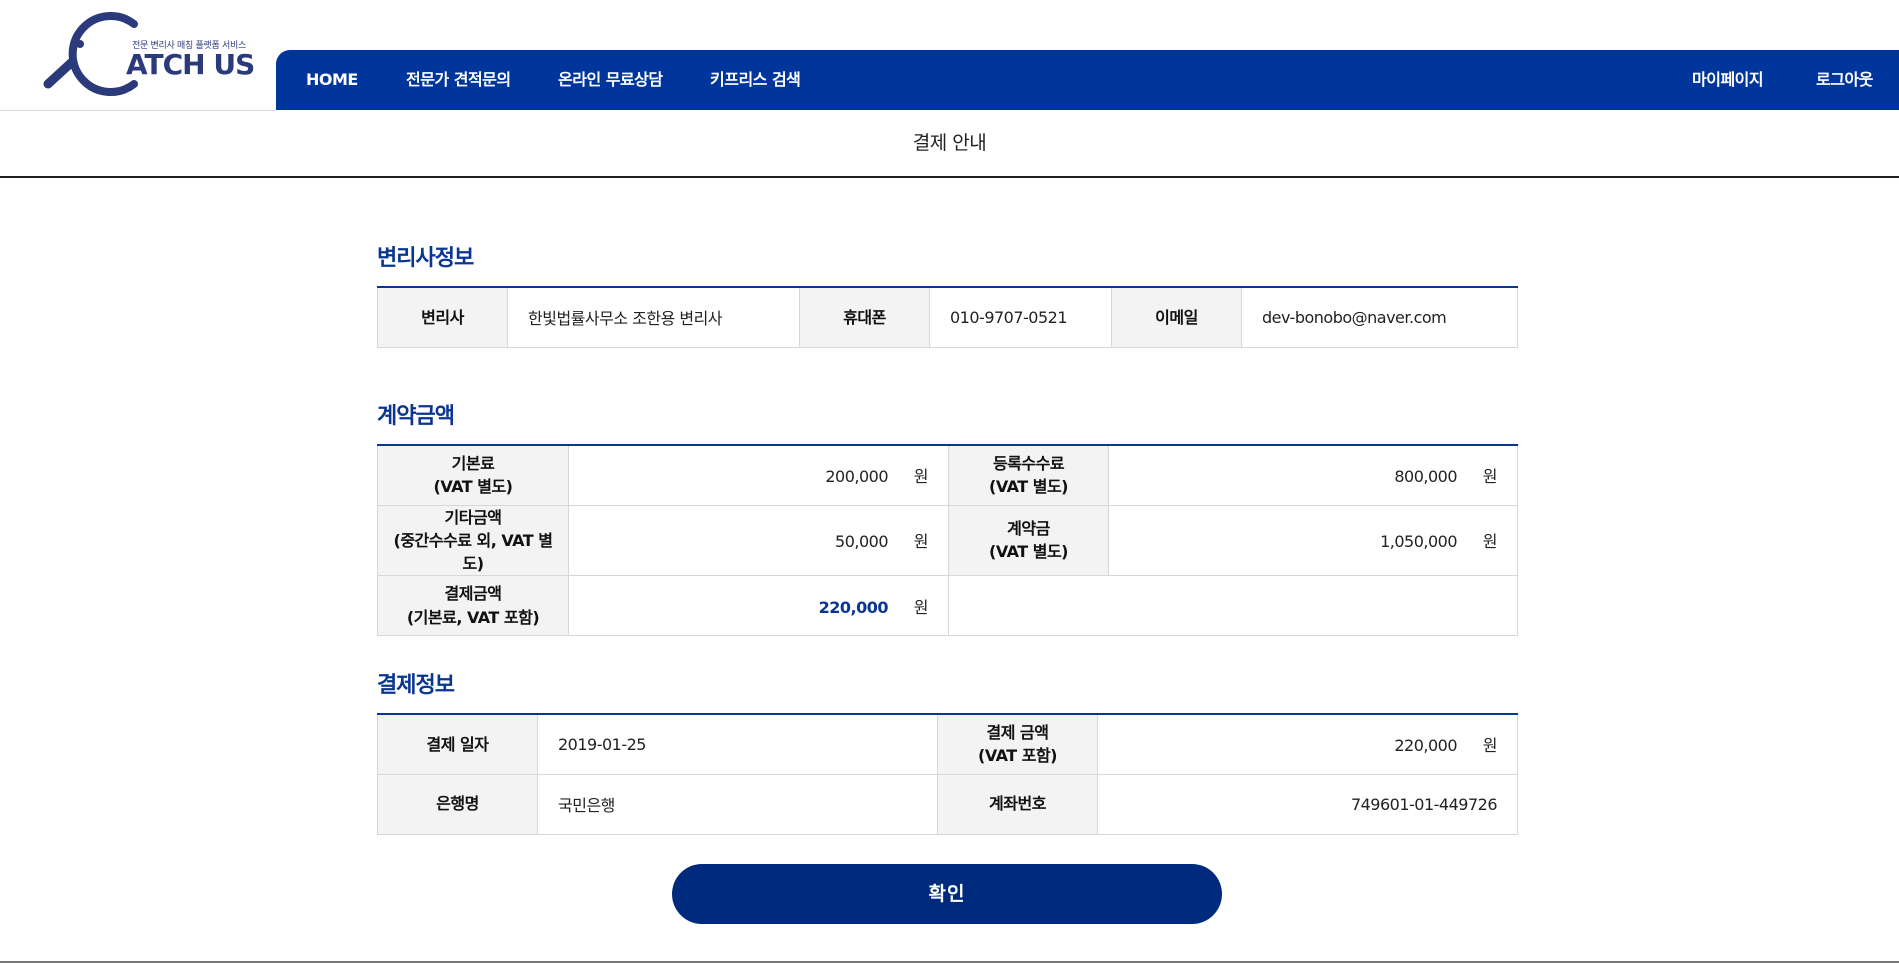  Describe the element at coordinates (1313, 540) in the screenshot. I see `deposit-value: 1,050,000 원` at that location.